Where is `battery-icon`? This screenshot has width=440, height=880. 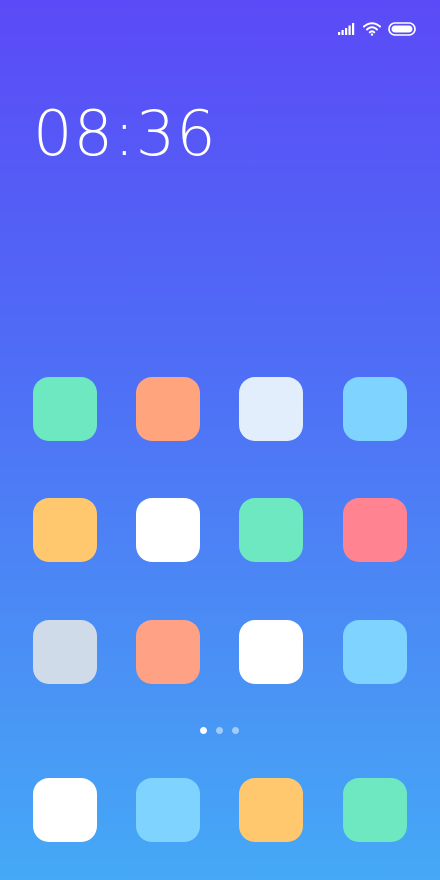
battery-icon is located at coordinates (402, 29).